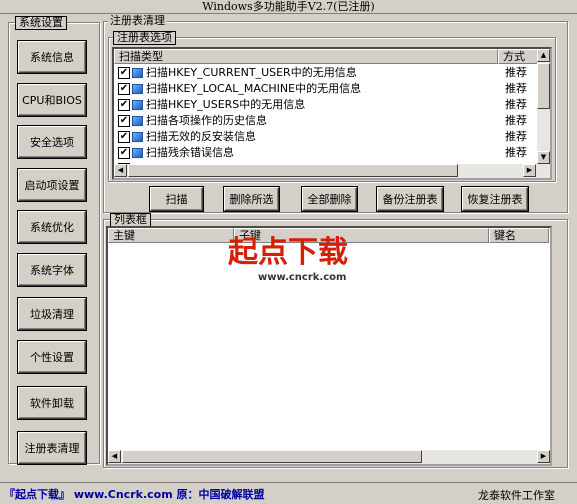 This screenshot has height=504, width=577. I want to click on scan-item-label: 扫描HKEY_LOCAL_MACHINE中的无用信息, so click(254, 88).